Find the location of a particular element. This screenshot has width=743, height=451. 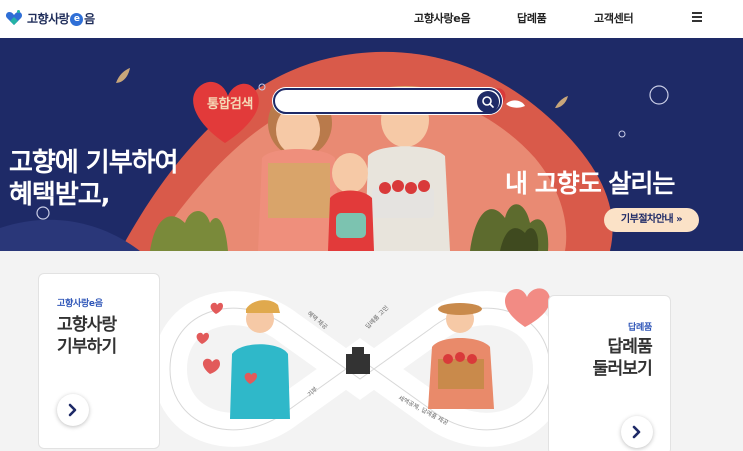

gifts-card: 답례품 답례품 둘러보기 is located at coordinates (609, 373).